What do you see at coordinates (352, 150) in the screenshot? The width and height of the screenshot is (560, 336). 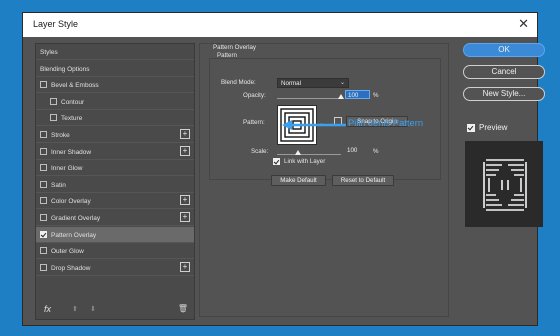 I see `scale-value: 100` at bounding box center [352, 150].